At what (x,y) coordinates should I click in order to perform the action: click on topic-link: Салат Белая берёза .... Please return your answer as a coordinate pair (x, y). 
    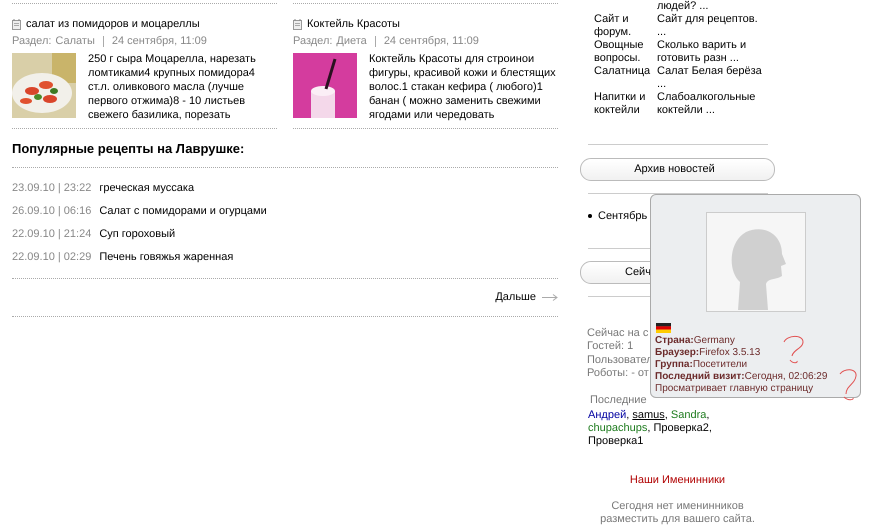
    Looking at the image, I should click on (710, 78).